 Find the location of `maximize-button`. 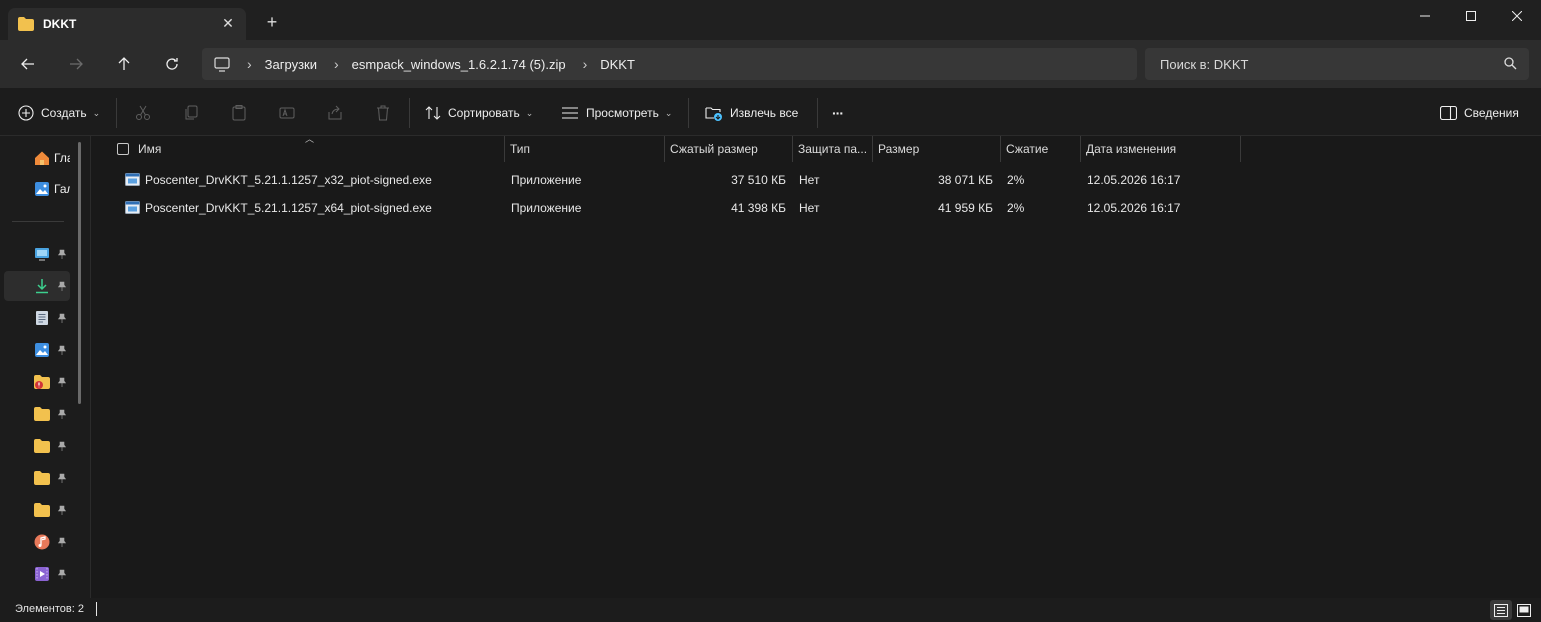

maximize-button is located at coordinates (1471, 16).